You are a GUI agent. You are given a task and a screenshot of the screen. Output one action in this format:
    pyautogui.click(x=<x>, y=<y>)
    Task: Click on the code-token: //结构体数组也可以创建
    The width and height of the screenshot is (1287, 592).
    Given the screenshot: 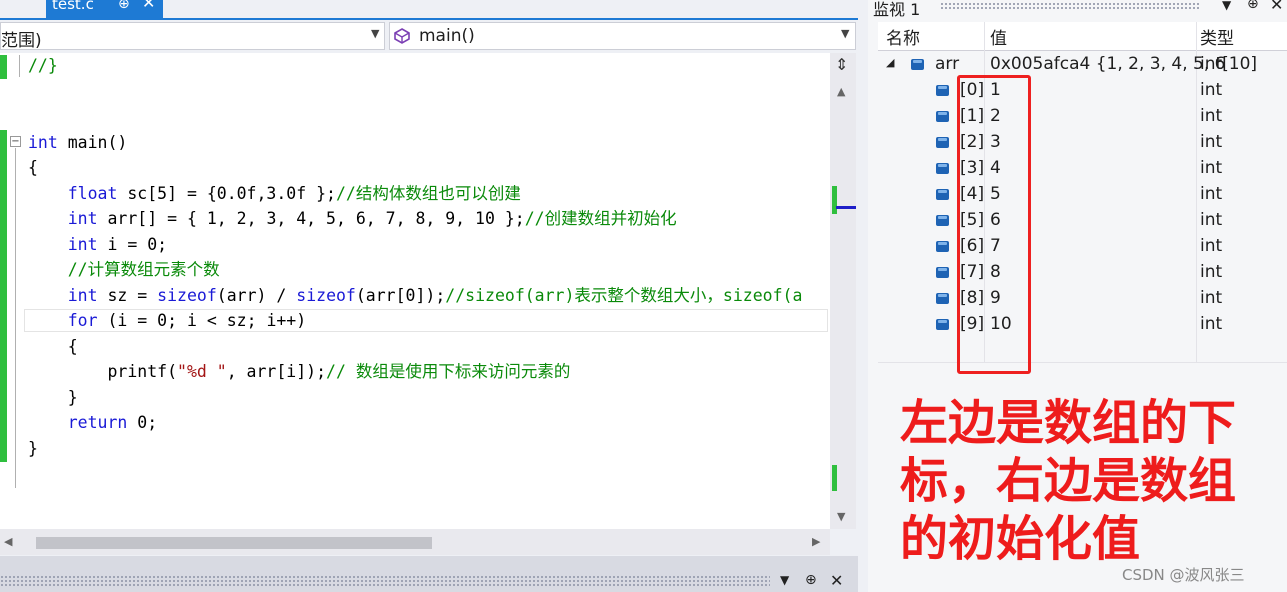 What is the action you would take?
    pyautogui.click(x=428, y=193)
    